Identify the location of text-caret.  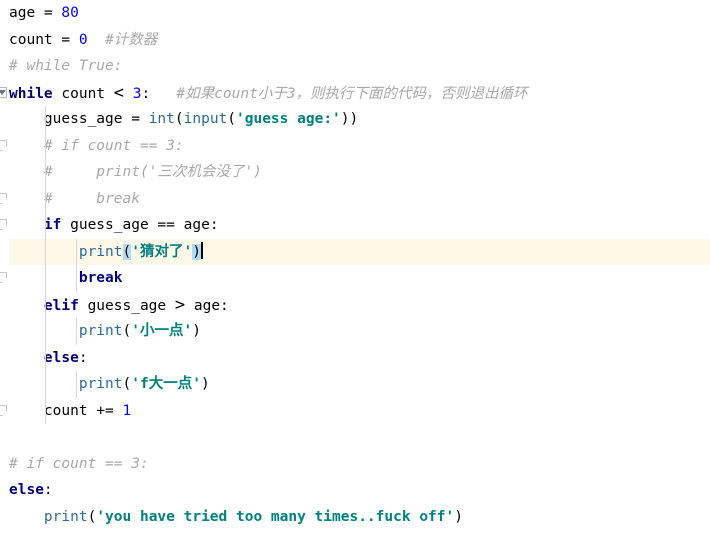
(201, 250).